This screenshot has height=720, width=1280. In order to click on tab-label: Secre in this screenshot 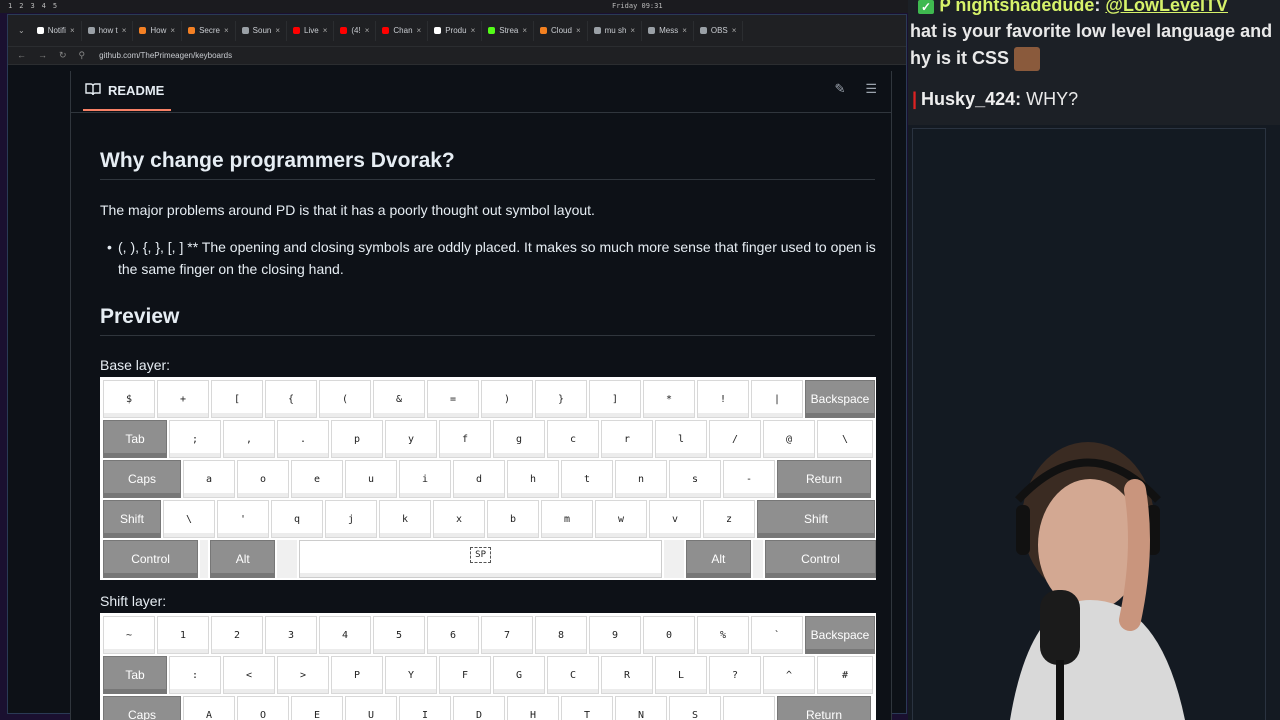, I will do `click(209, 30)`.